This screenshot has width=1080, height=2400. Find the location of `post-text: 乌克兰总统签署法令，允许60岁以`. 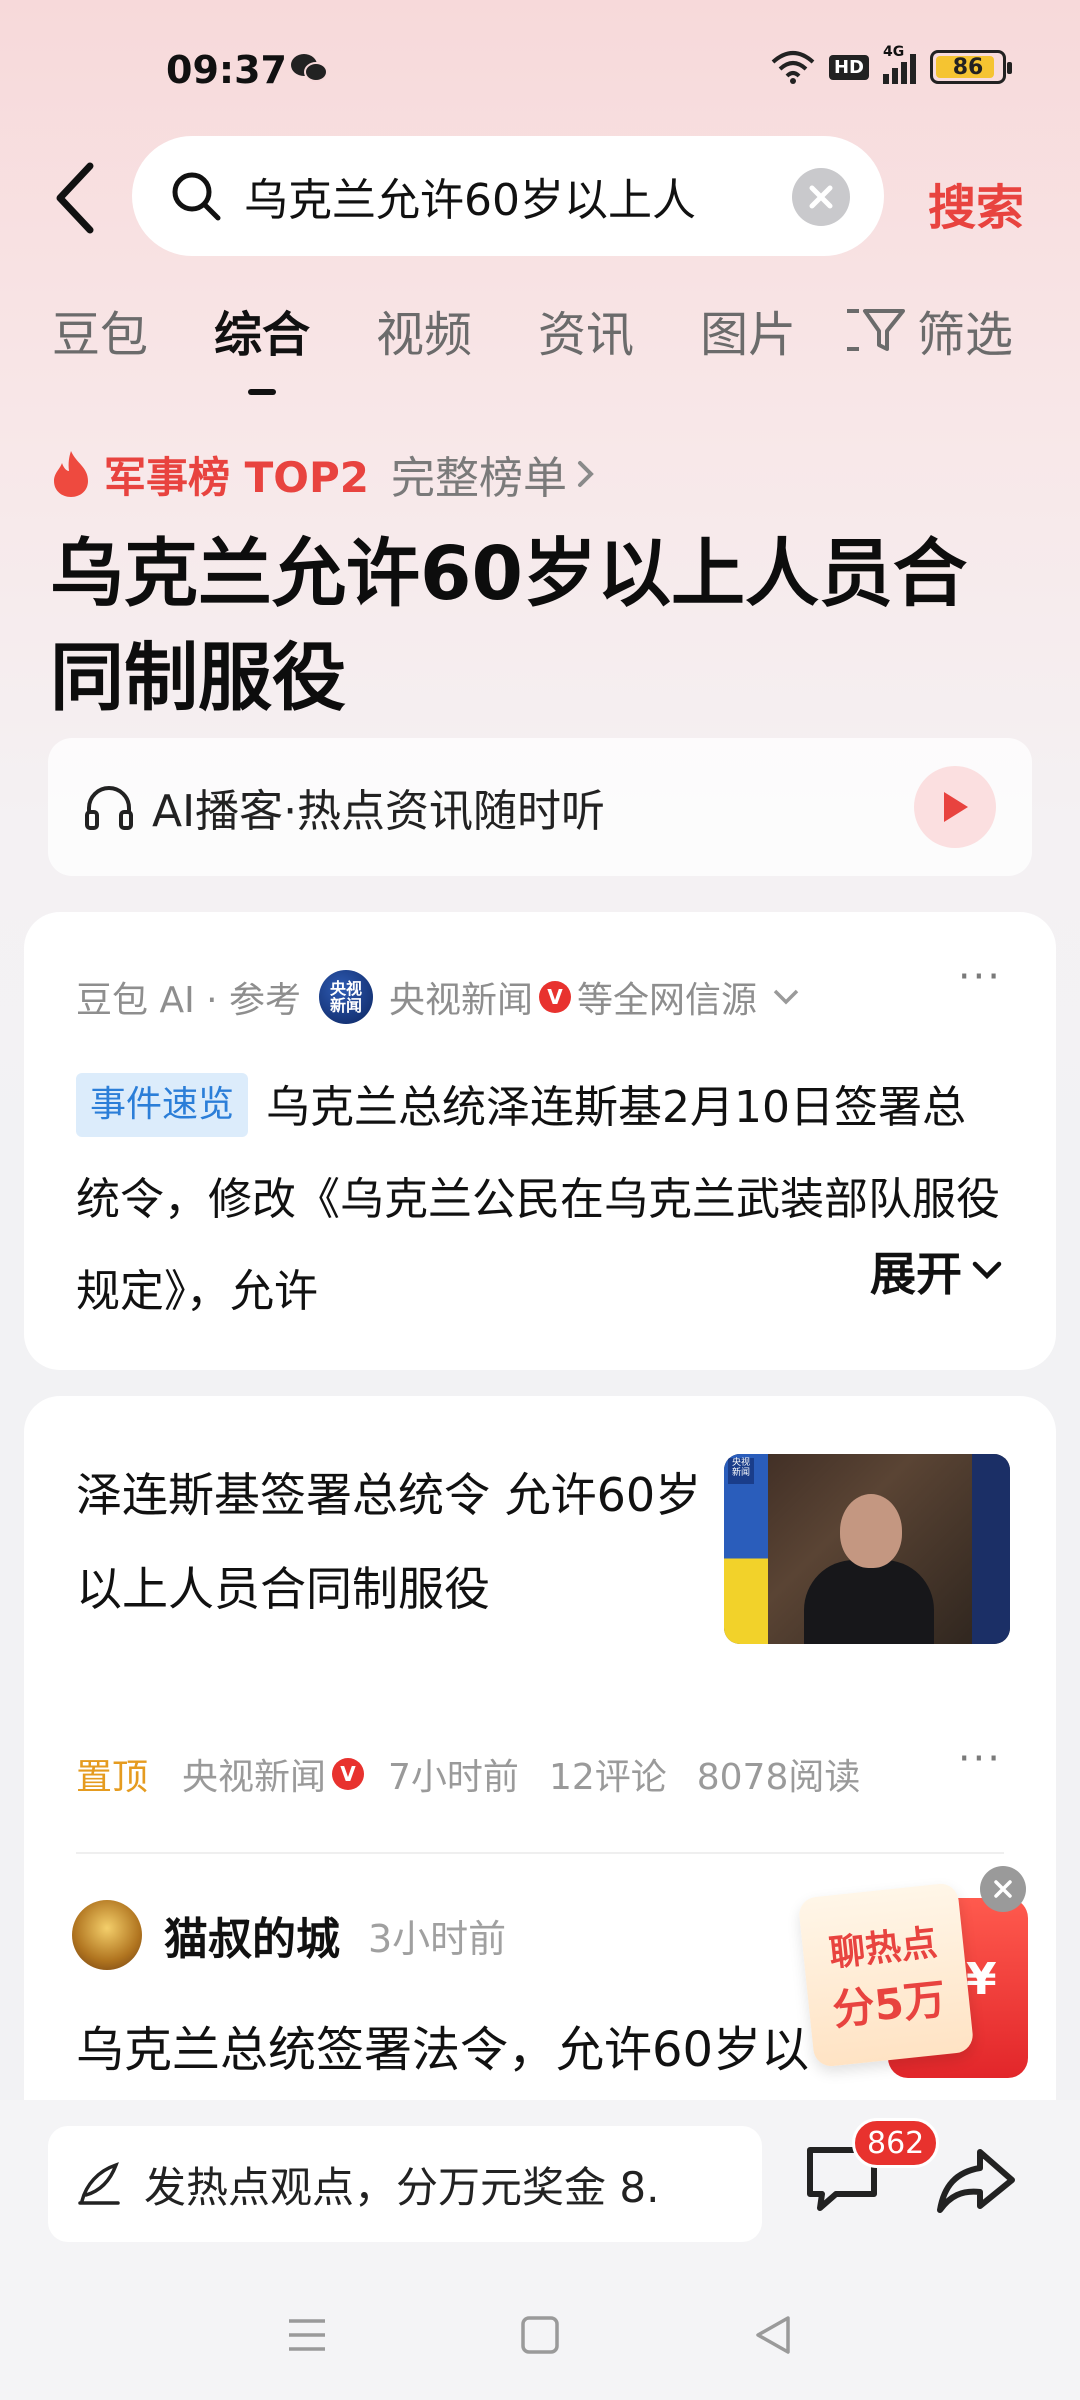

post-text: 乌克兰总统签署法令，允许60岁以 is located at coordinates (486, 2045).